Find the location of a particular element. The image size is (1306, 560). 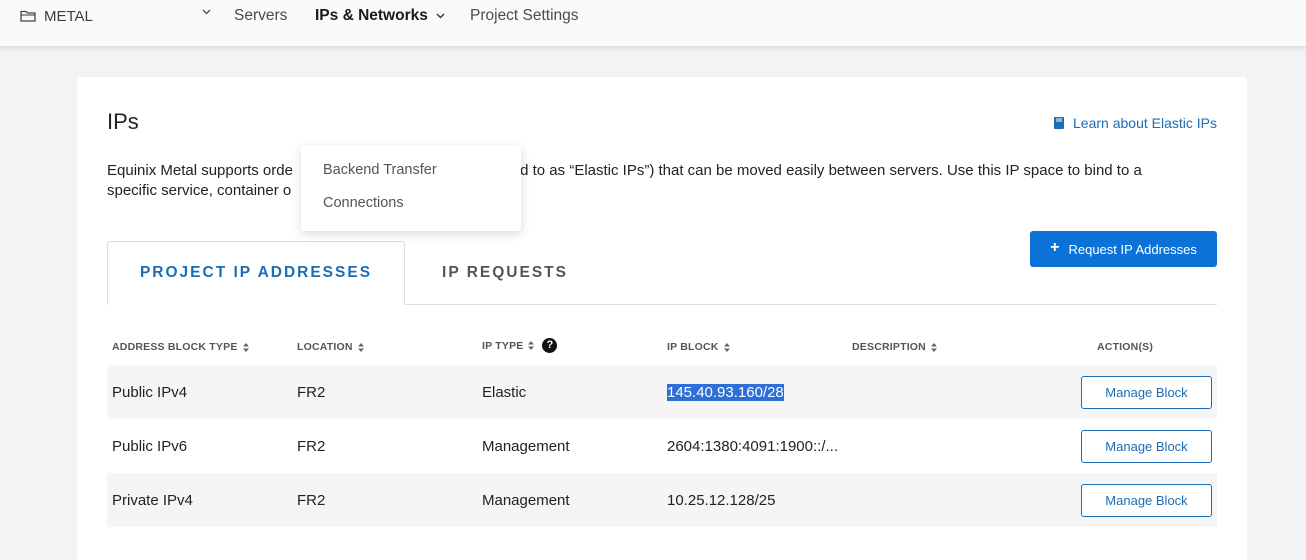

intro-line1-left: Equinix Metal supports orde is located at coordinates (200, 170).